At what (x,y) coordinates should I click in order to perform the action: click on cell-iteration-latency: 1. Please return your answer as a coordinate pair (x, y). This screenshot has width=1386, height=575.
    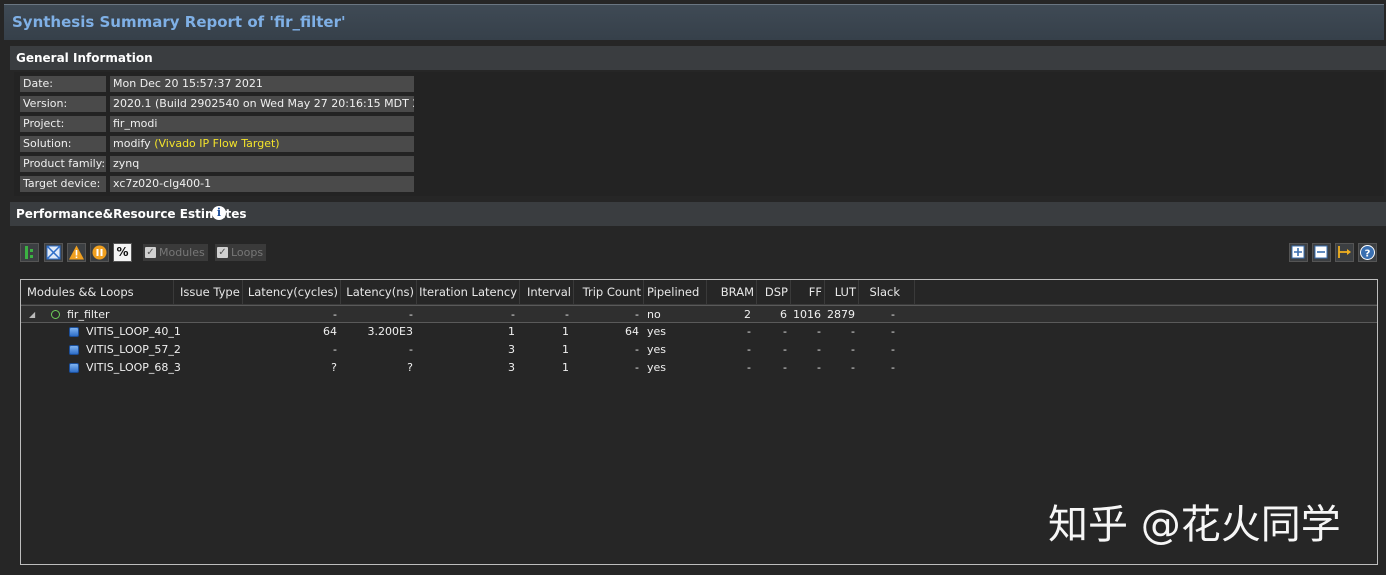
    Looking at the image, I should click on (511, 331).